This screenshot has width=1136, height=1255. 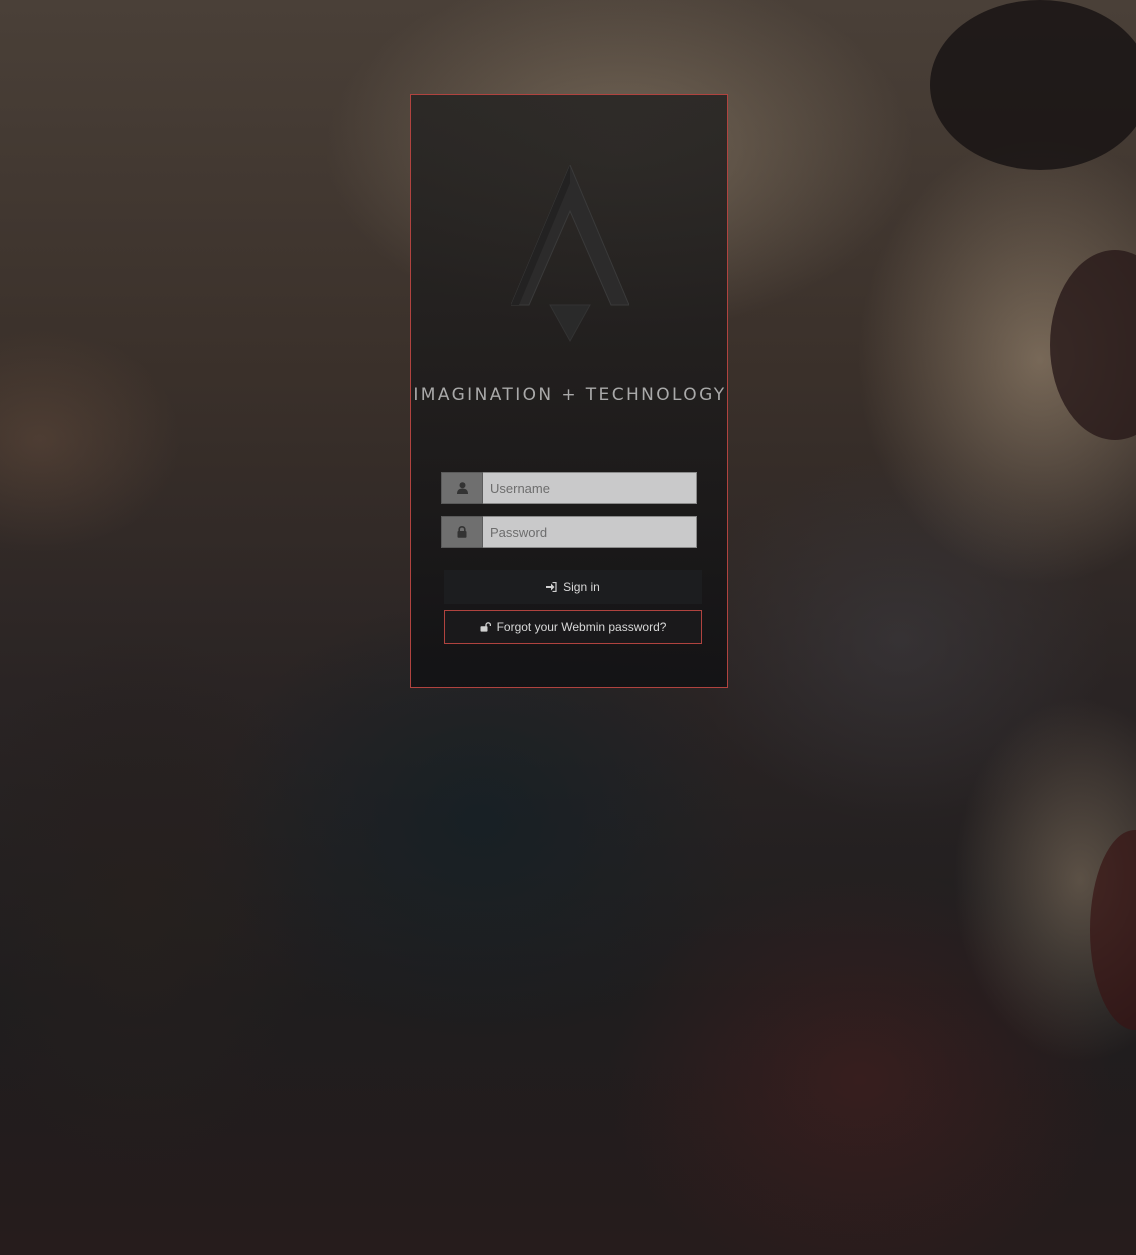 What do you see at coordinates (462, 532) in the screenshot?
I see `lock-icon` at bounding box center [462, 532].